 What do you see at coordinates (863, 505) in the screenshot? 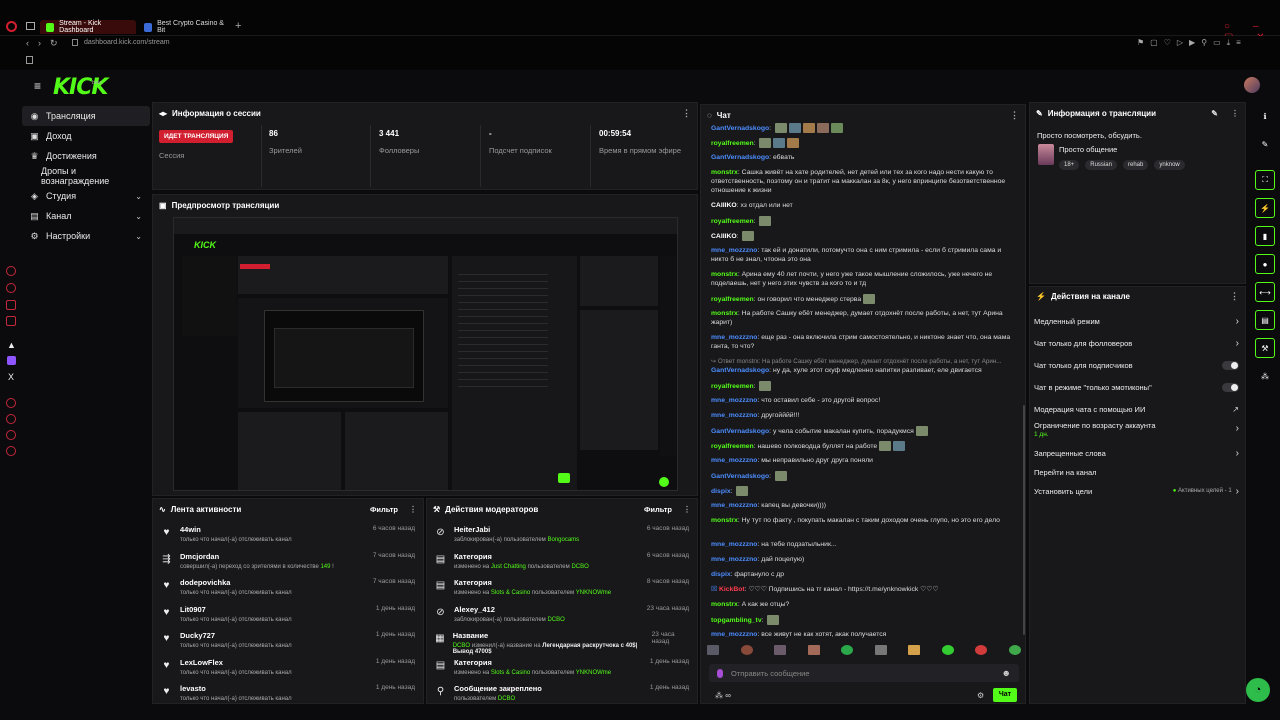
I see `chat-message: mne_mozzzno: капец вы девочки))))` at bounding box center [863, 505].